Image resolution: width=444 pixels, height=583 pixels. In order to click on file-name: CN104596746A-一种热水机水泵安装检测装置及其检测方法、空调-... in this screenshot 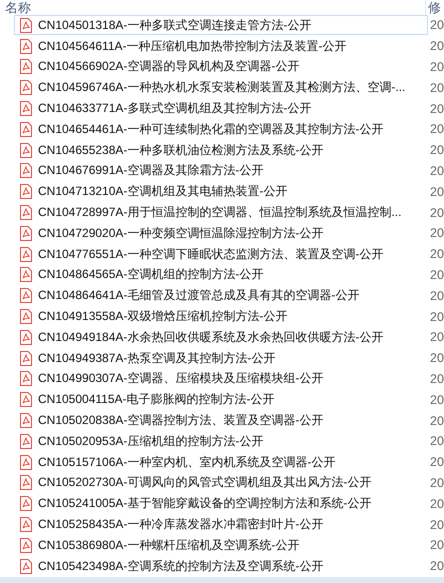, I will do `click(222, 87)`.